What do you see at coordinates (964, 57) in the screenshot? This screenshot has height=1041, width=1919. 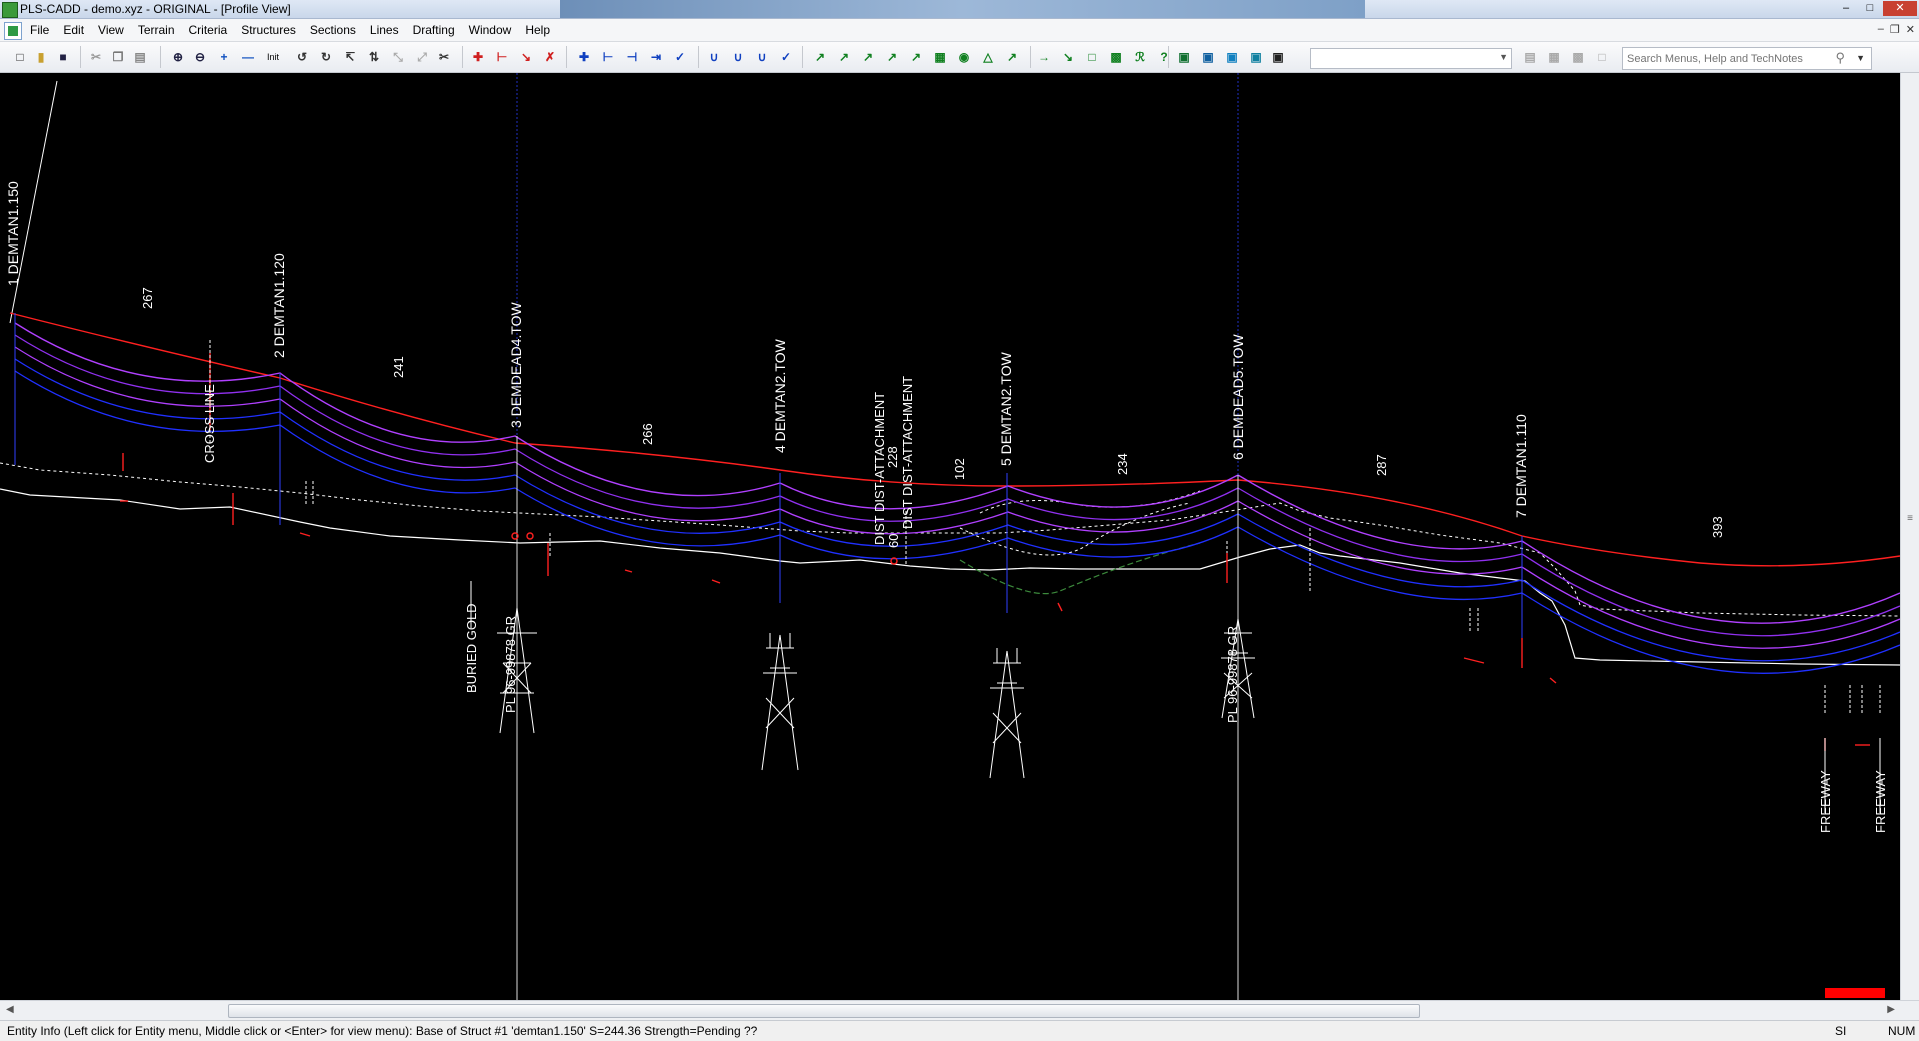 I see `terrain7-icon: ◉` at bounding box center [964, 57].